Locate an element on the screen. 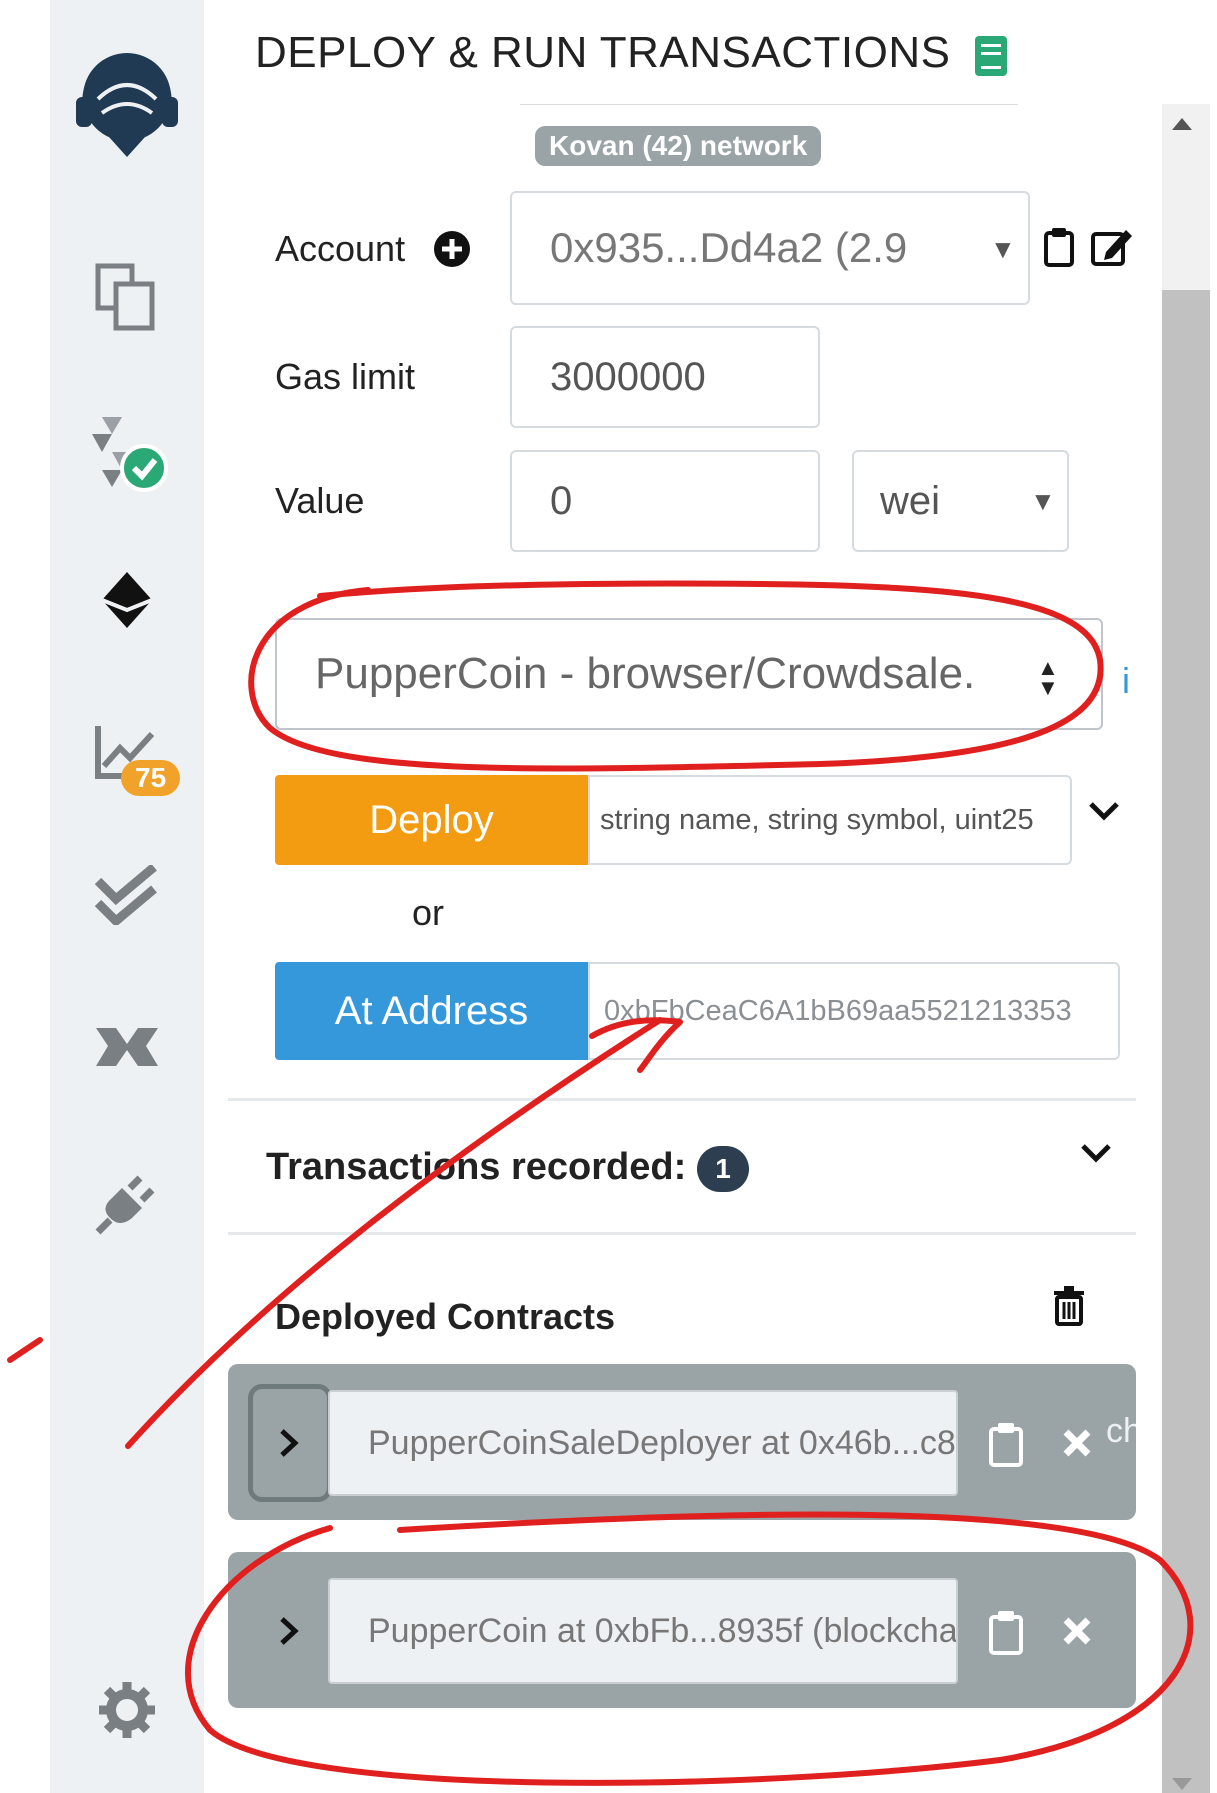 The image size is (1217, 1793). scroll-up-arrow-icon is located at coordinates (1182, 124).